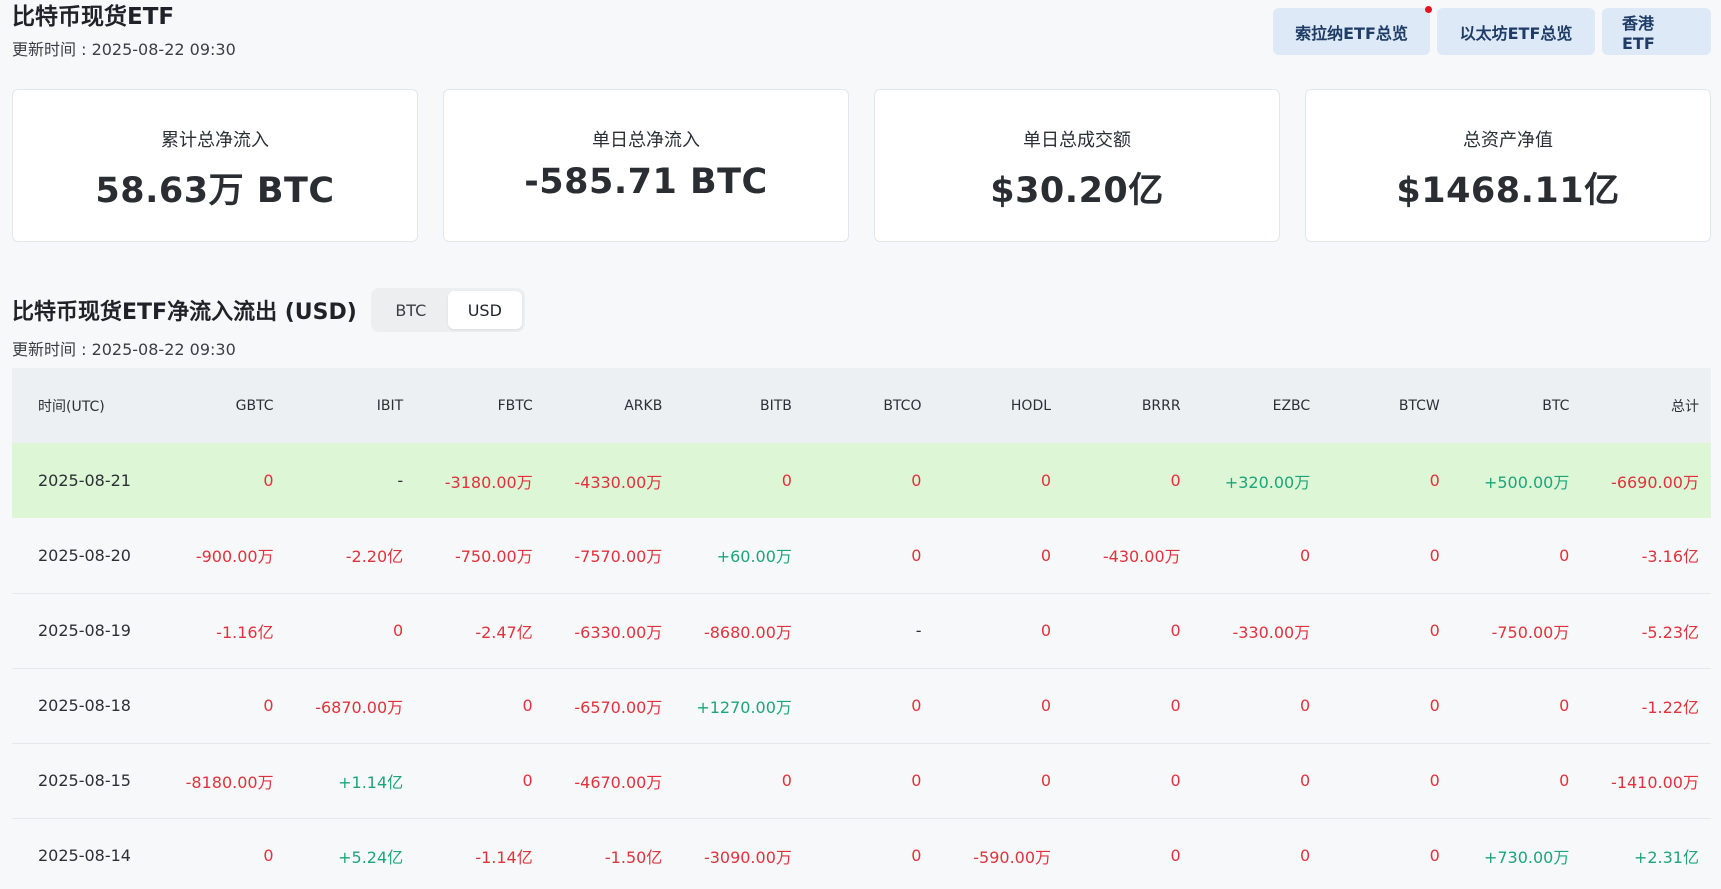 The height and width of the screenshot is (889, 1721). Describe the element at coordinates (1428, 9) in the screenshot. I see `notification-dot` at that location.